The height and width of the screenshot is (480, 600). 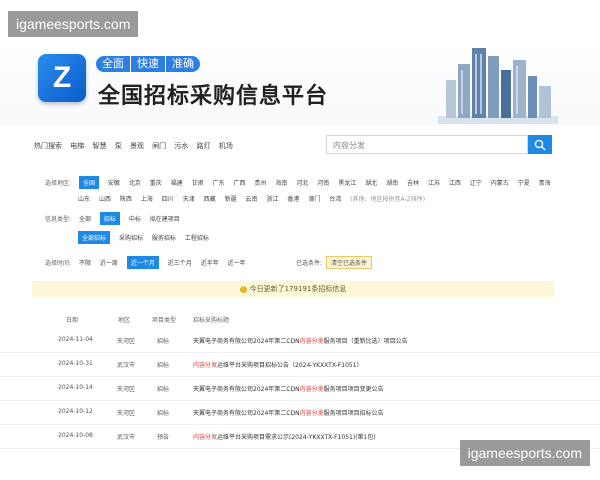 I want to click on clear-conditions-button: 清空已选条件, so click(x=349, y=262).